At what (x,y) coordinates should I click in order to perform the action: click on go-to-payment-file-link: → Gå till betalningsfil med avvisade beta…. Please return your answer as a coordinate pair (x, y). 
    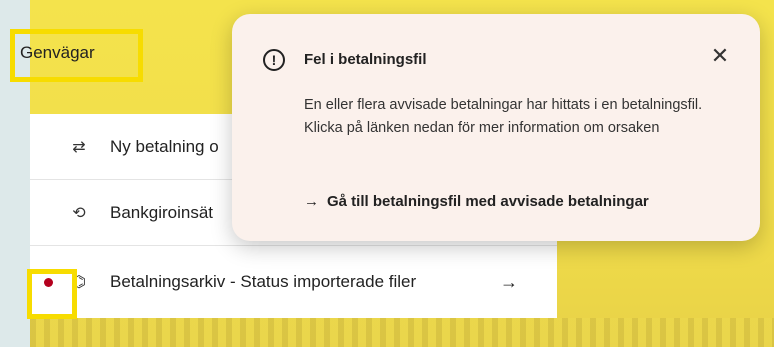
    Looking at the image, I should click on (476, 201).